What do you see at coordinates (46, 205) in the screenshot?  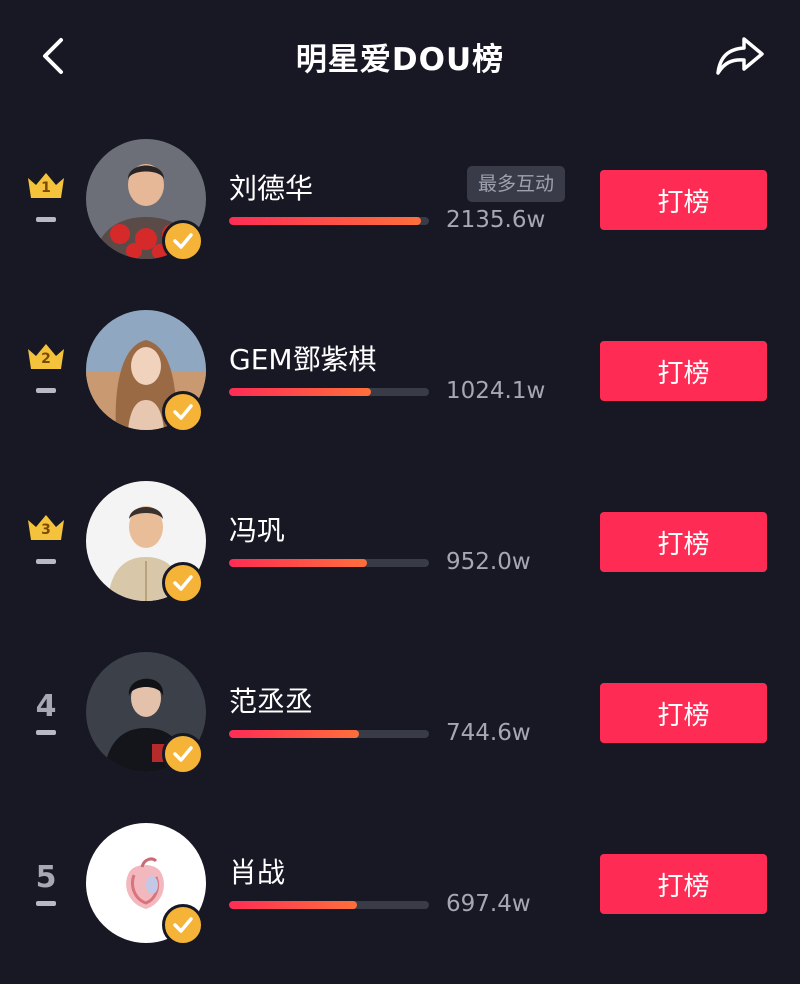 I see `rank-indicator: 1` at bounding box center [46, 205].